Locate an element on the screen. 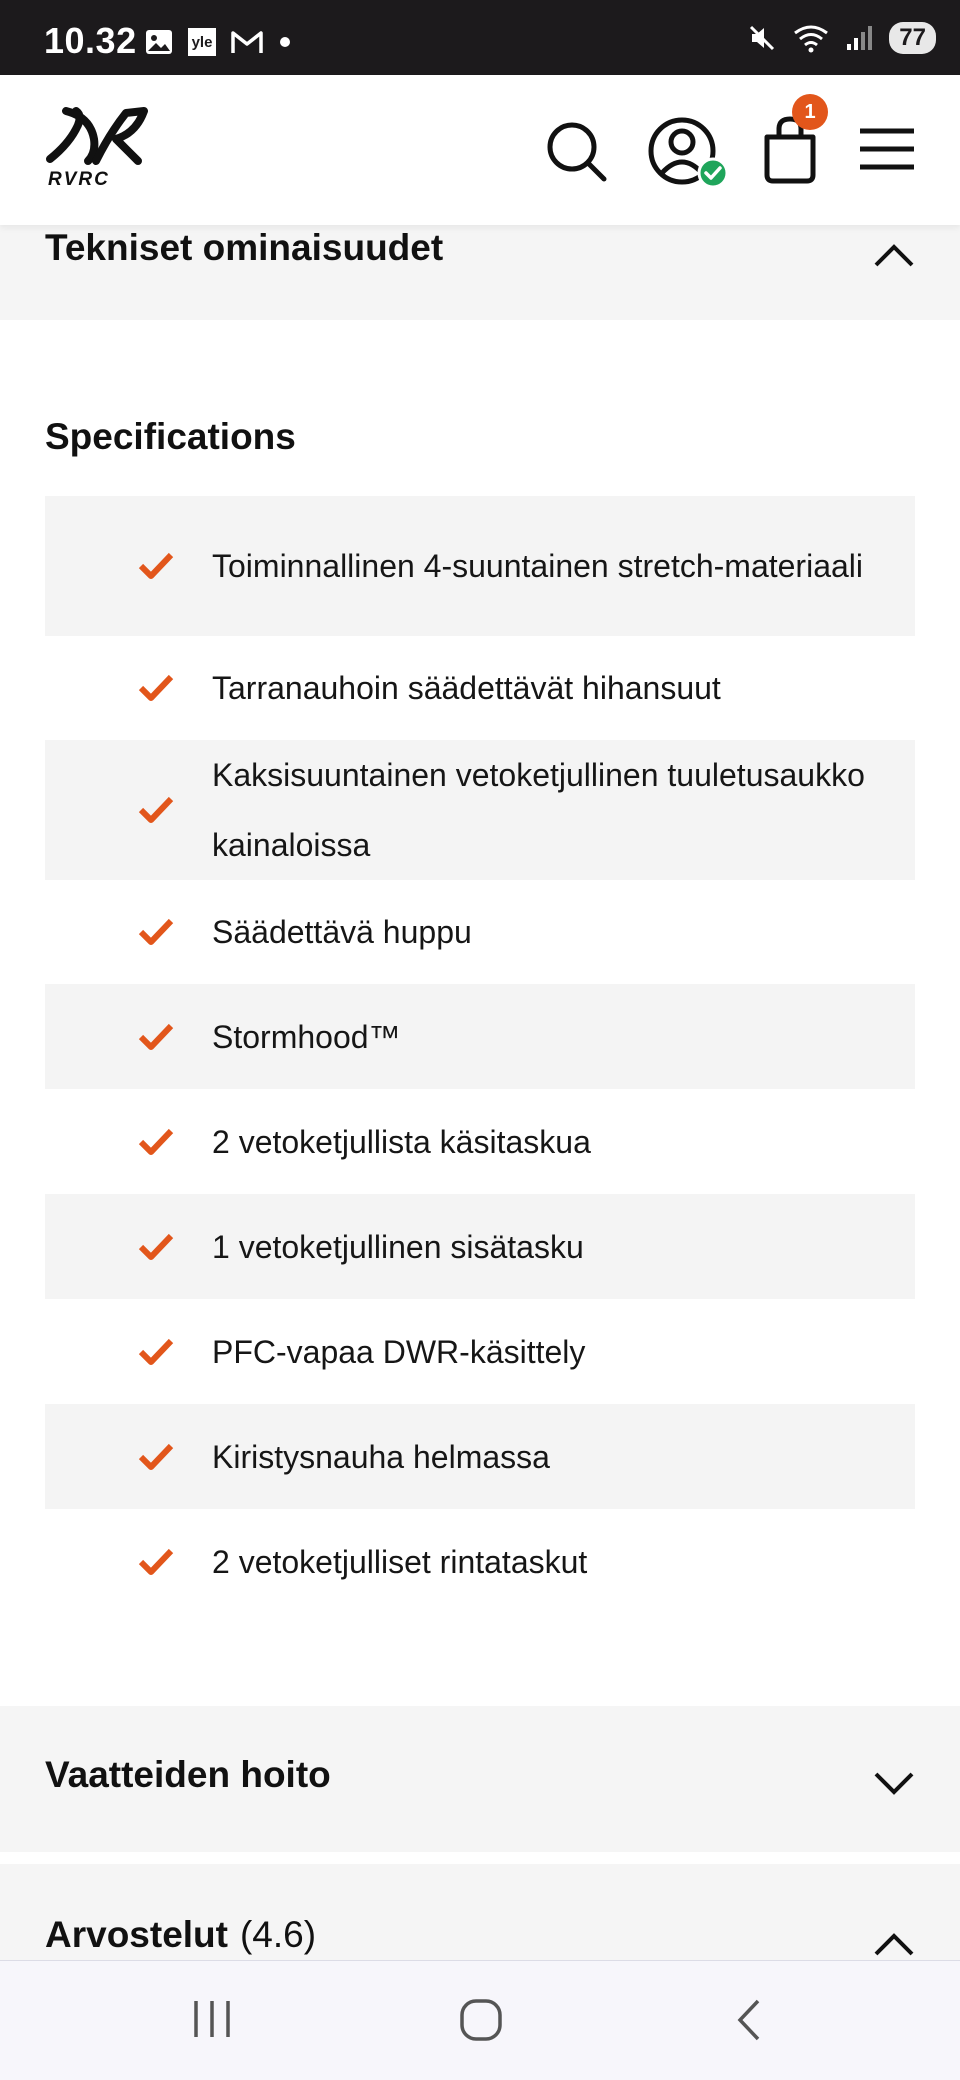 The height and width of the screenshot is (2080, 960). mute-icon is located at coordinates (762, 38).